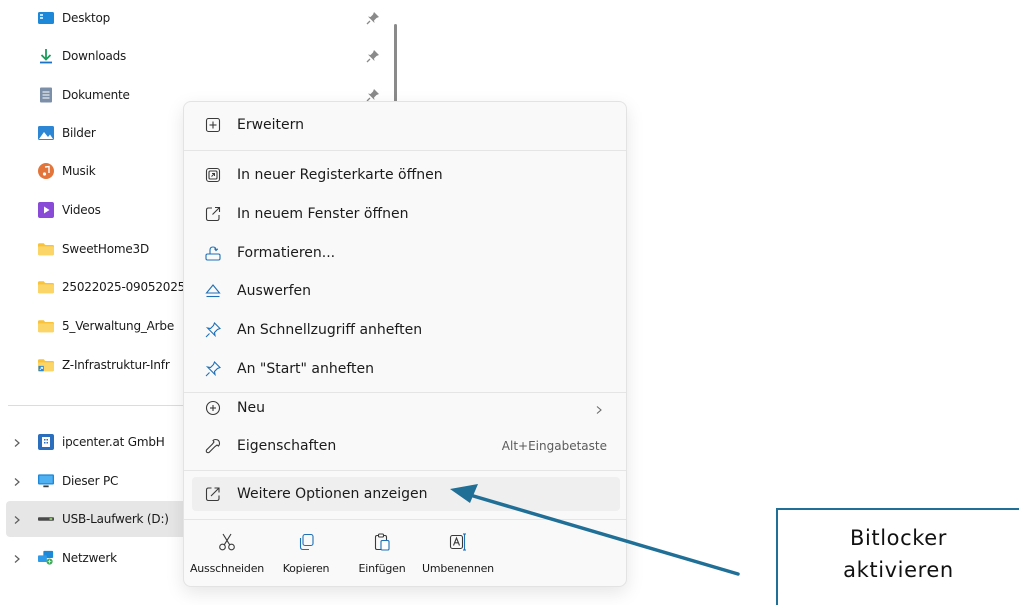  I want to click on document-icon, so click(46, 95).